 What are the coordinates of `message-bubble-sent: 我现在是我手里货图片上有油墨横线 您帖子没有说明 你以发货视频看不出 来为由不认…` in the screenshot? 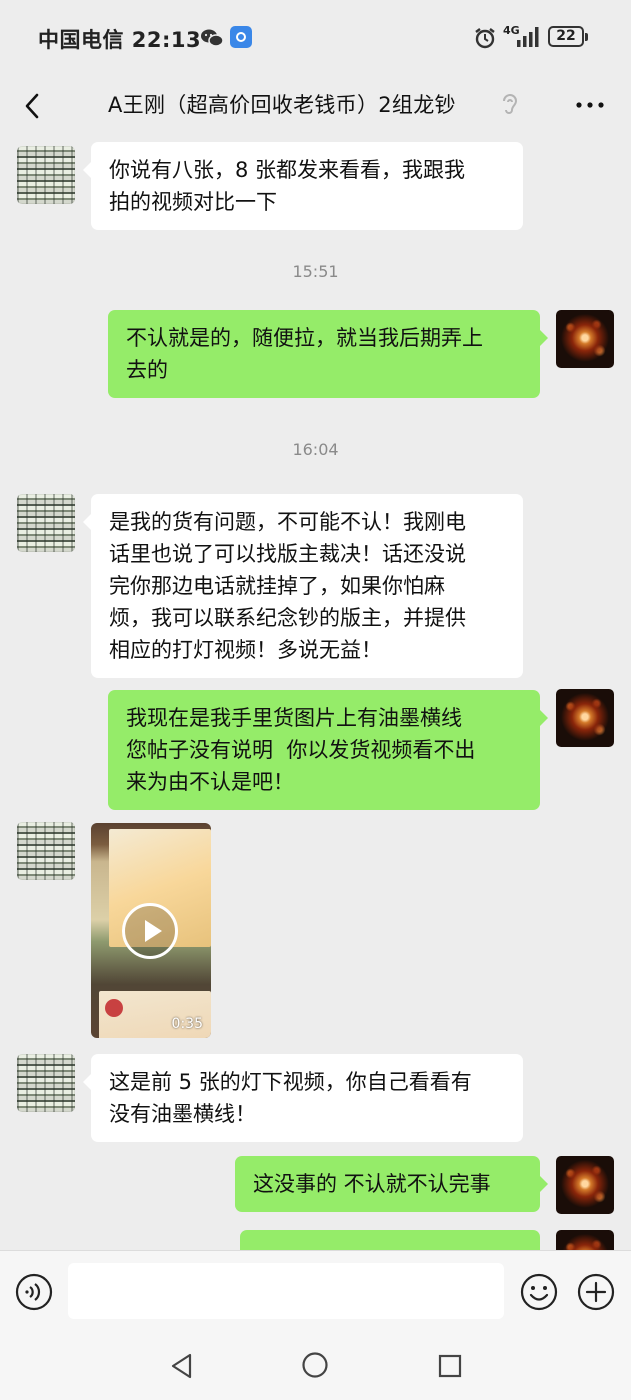 It's located at (328, 750).